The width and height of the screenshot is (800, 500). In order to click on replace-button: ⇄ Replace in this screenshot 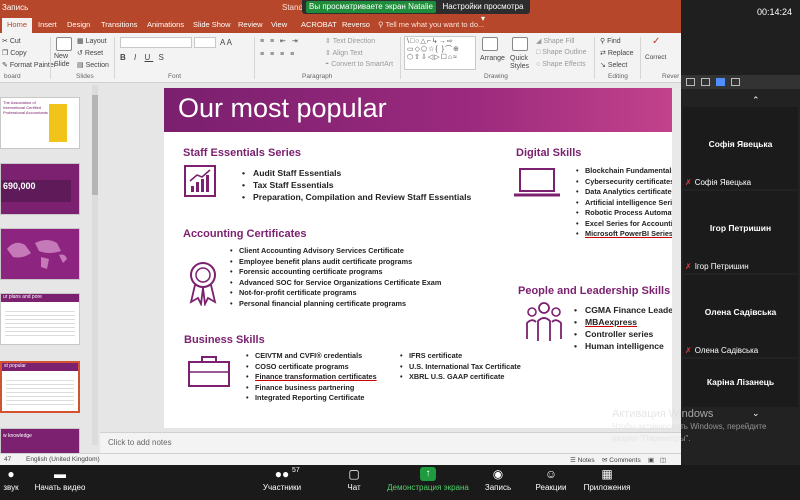, I will do `click(617, 53)`.